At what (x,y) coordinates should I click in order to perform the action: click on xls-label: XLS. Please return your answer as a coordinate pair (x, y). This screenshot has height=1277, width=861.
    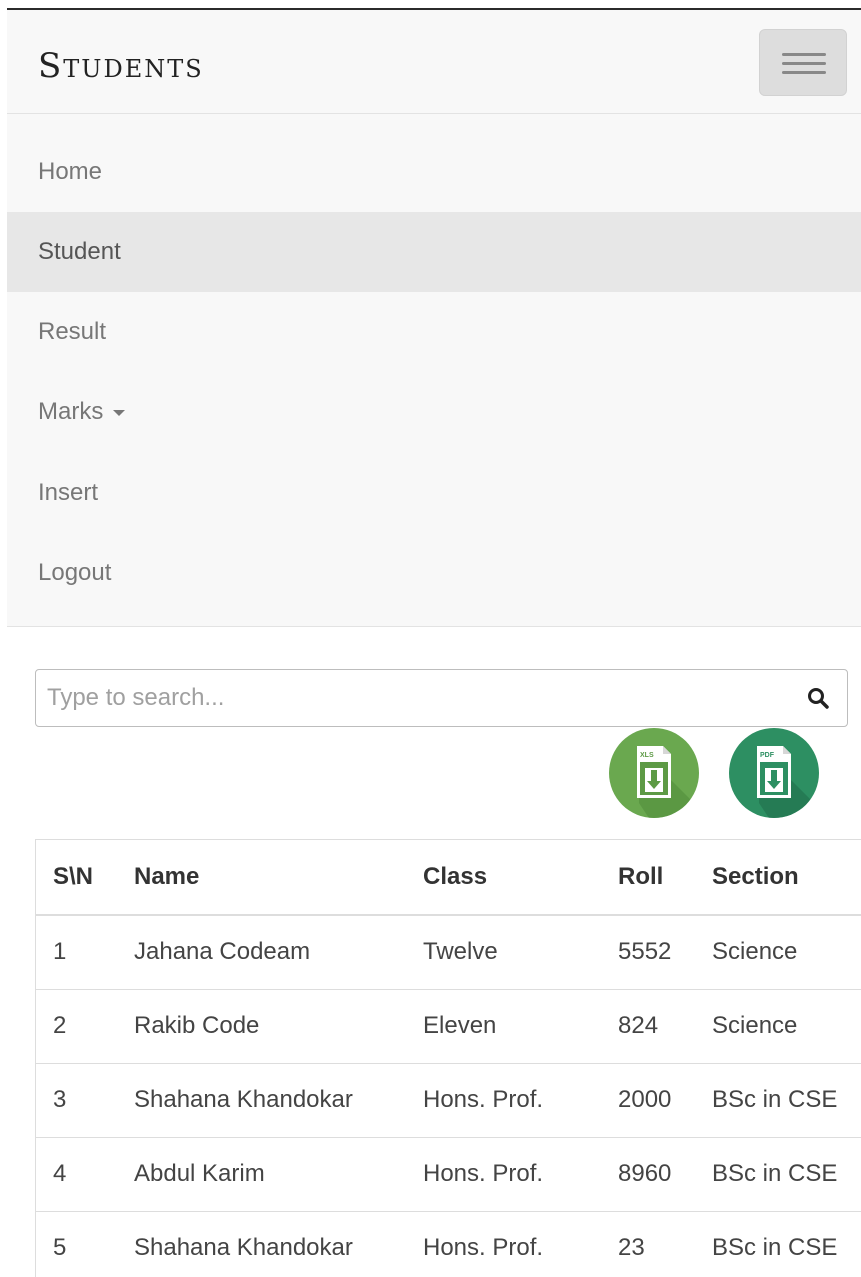
    Looking at the image, I should click on (647, 755).